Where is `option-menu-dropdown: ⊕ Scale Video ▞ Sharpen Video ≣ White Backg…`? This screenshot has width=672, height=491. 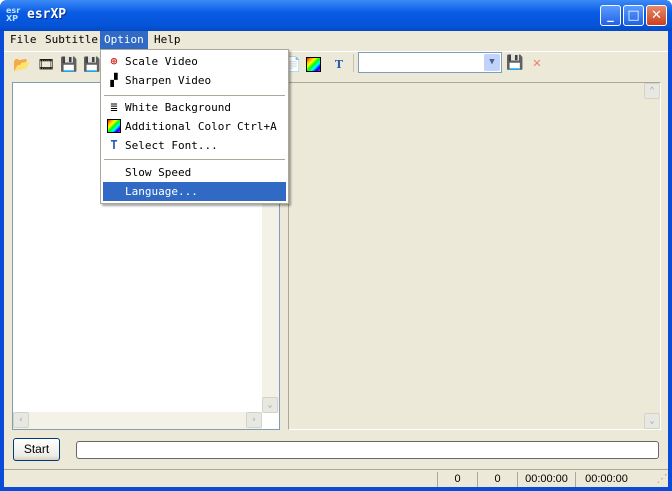 option-menu-dropdown: ⊕ Scale Video ▞ Sharpen Video ≣ White Backg… is located at coordinates (194, 126).